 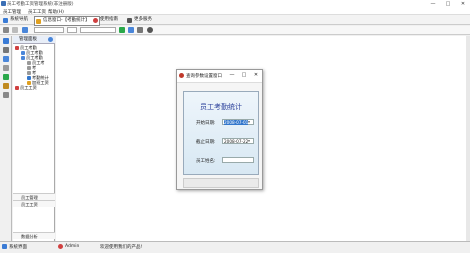 I want to click on info-icon, so click(x=38, y=21).